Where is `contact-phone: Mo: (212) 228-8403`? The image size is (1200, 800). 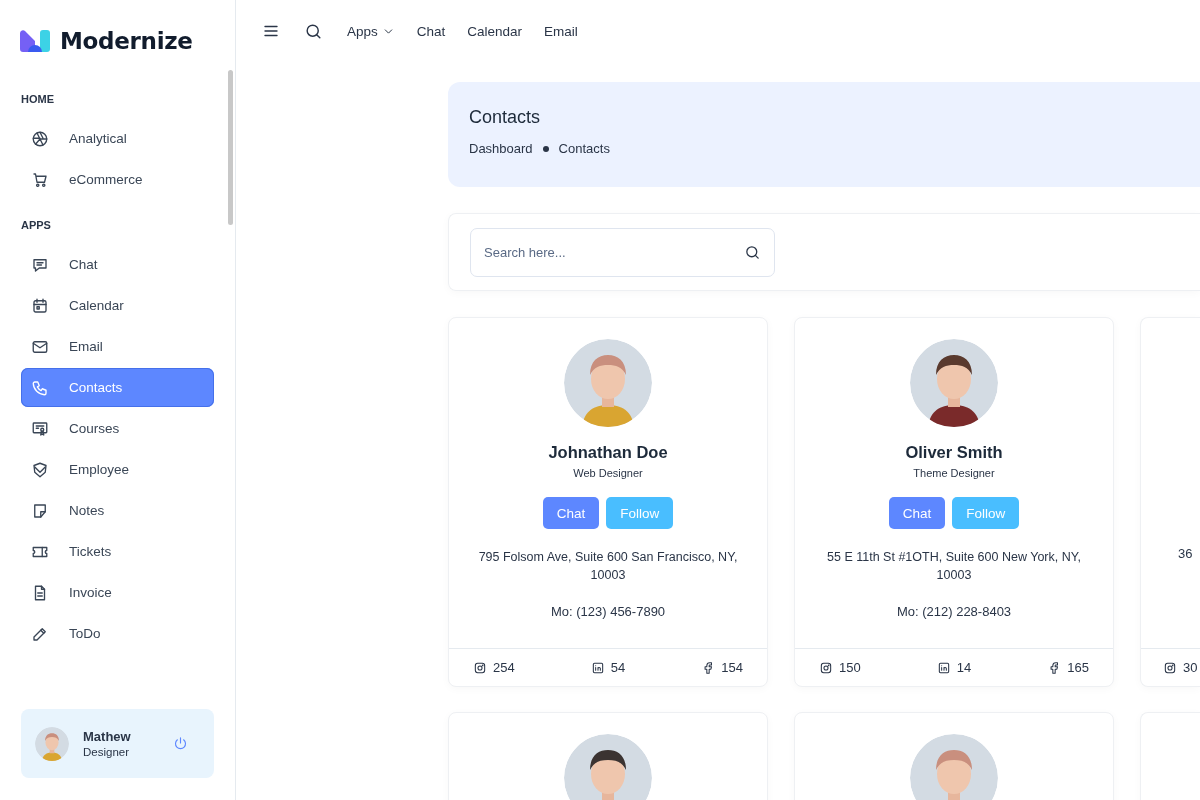
contact-phone: Mo: (212) 228-8403 is located at coordinates (954, 611).